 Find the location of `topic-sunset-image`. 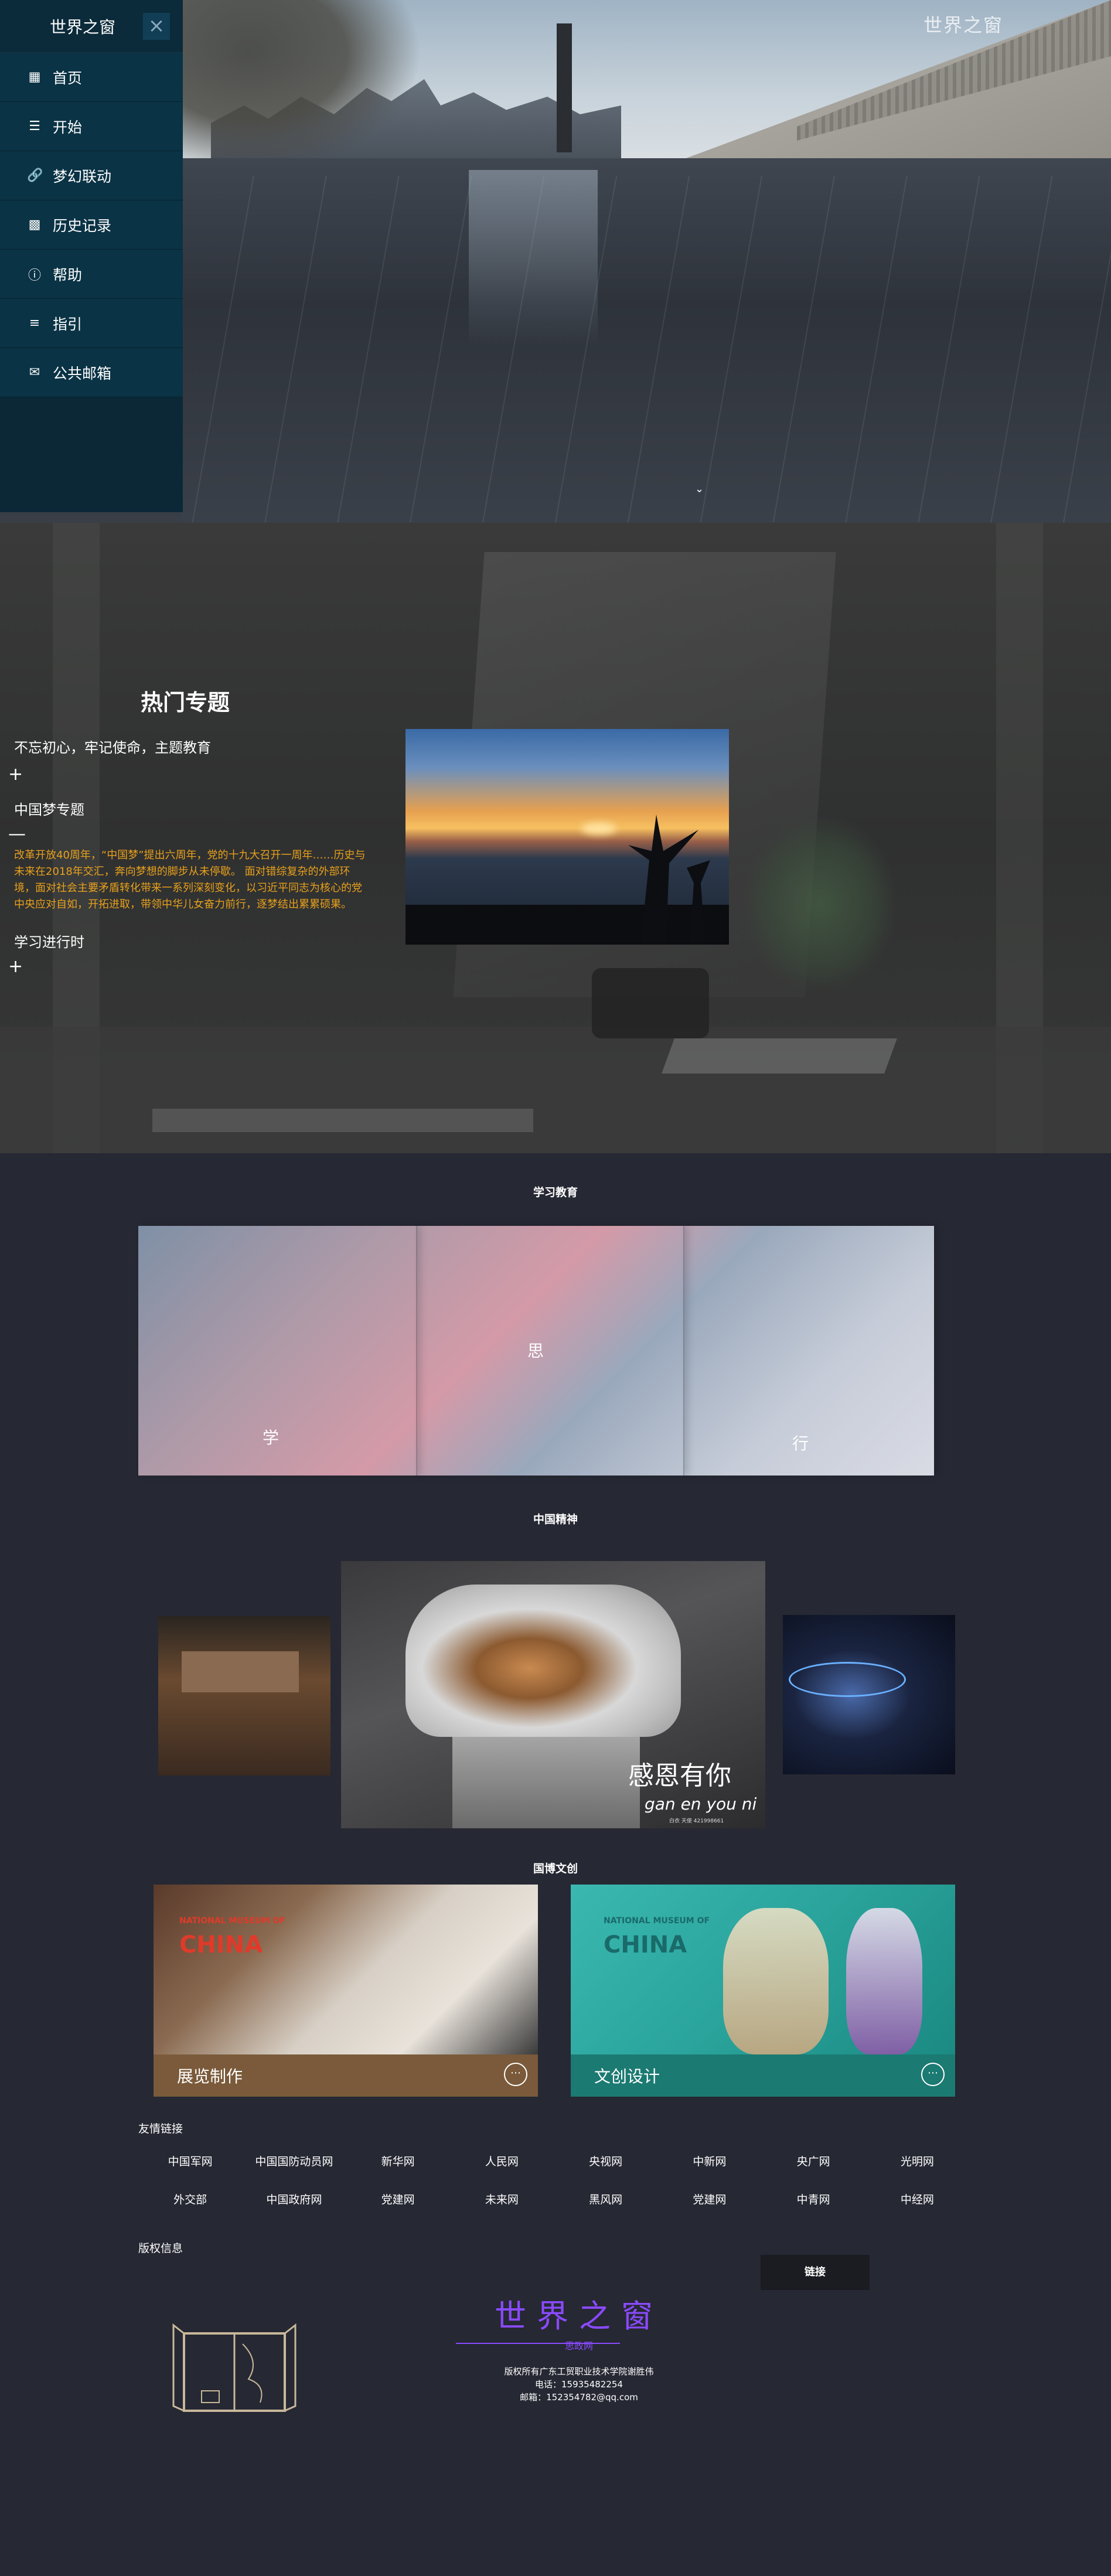

topic-sunset-image is located at coordinates (567, 837).